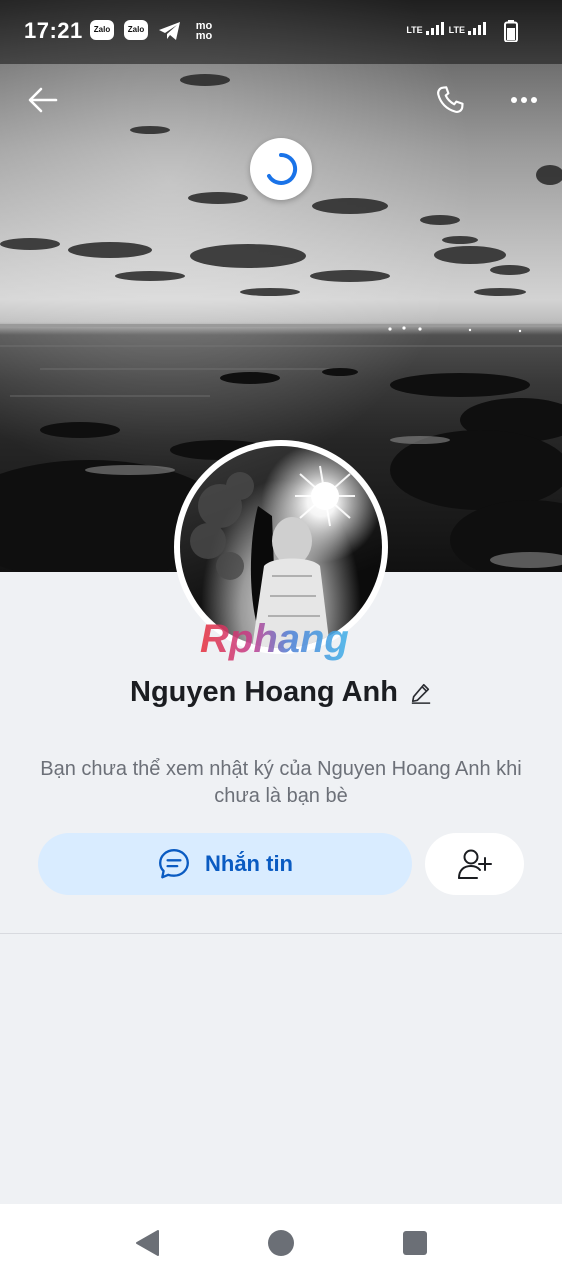 This screenshot has width=562, height=1280. I want to click on nav-home-icon, so click(281, 1243).